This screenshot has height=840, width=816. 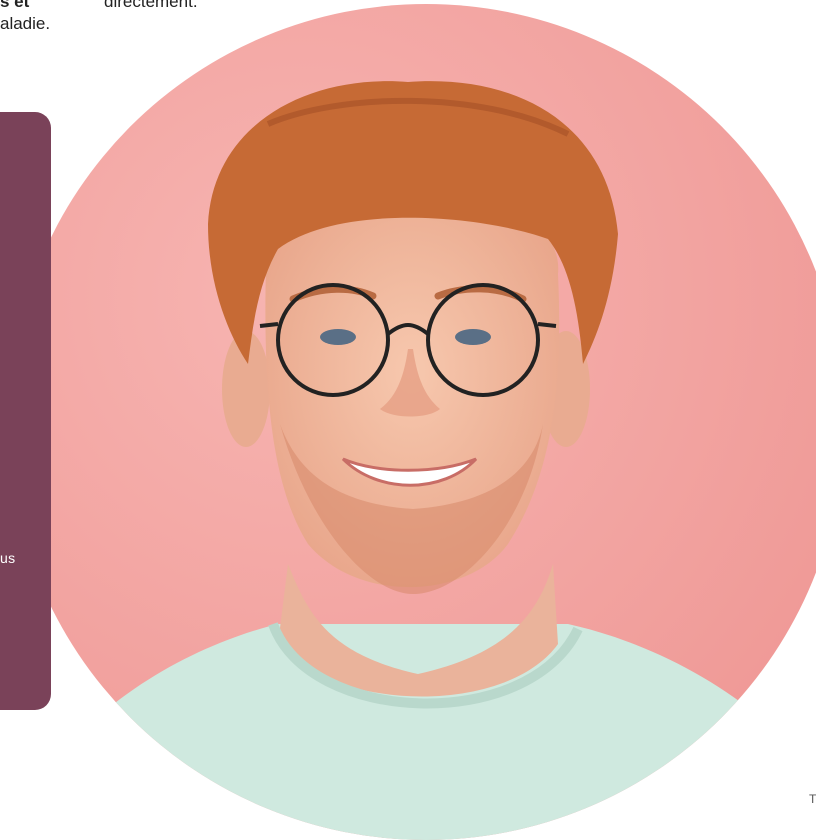 What do you see at coordinates (15, 5) in the screenshot?
I see `intro-text-fragment: s et` at bounding box center [15, 5].